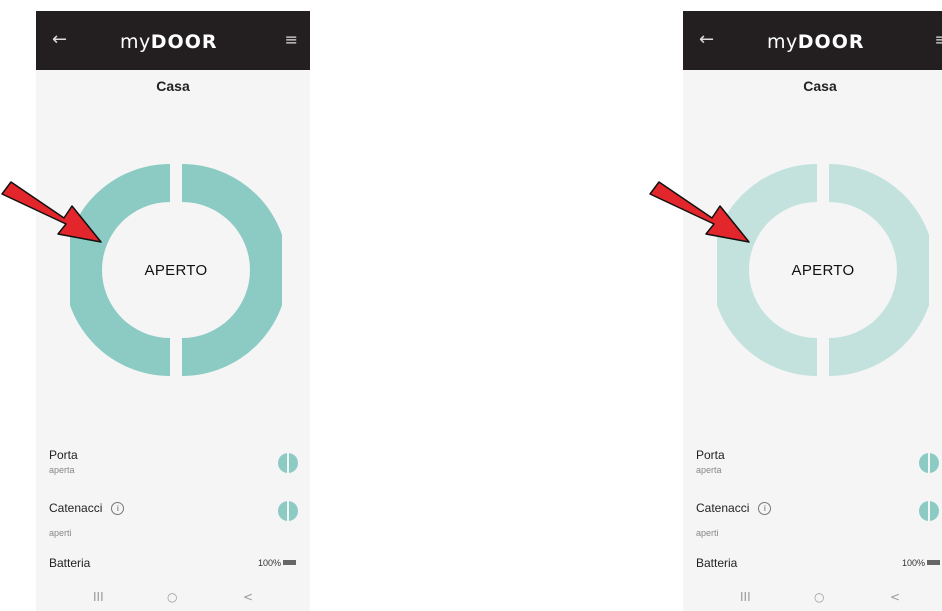 The width and height of the screenshot is (942, 611). I want to click on red-arrow-left-icon, so click(51, 212).